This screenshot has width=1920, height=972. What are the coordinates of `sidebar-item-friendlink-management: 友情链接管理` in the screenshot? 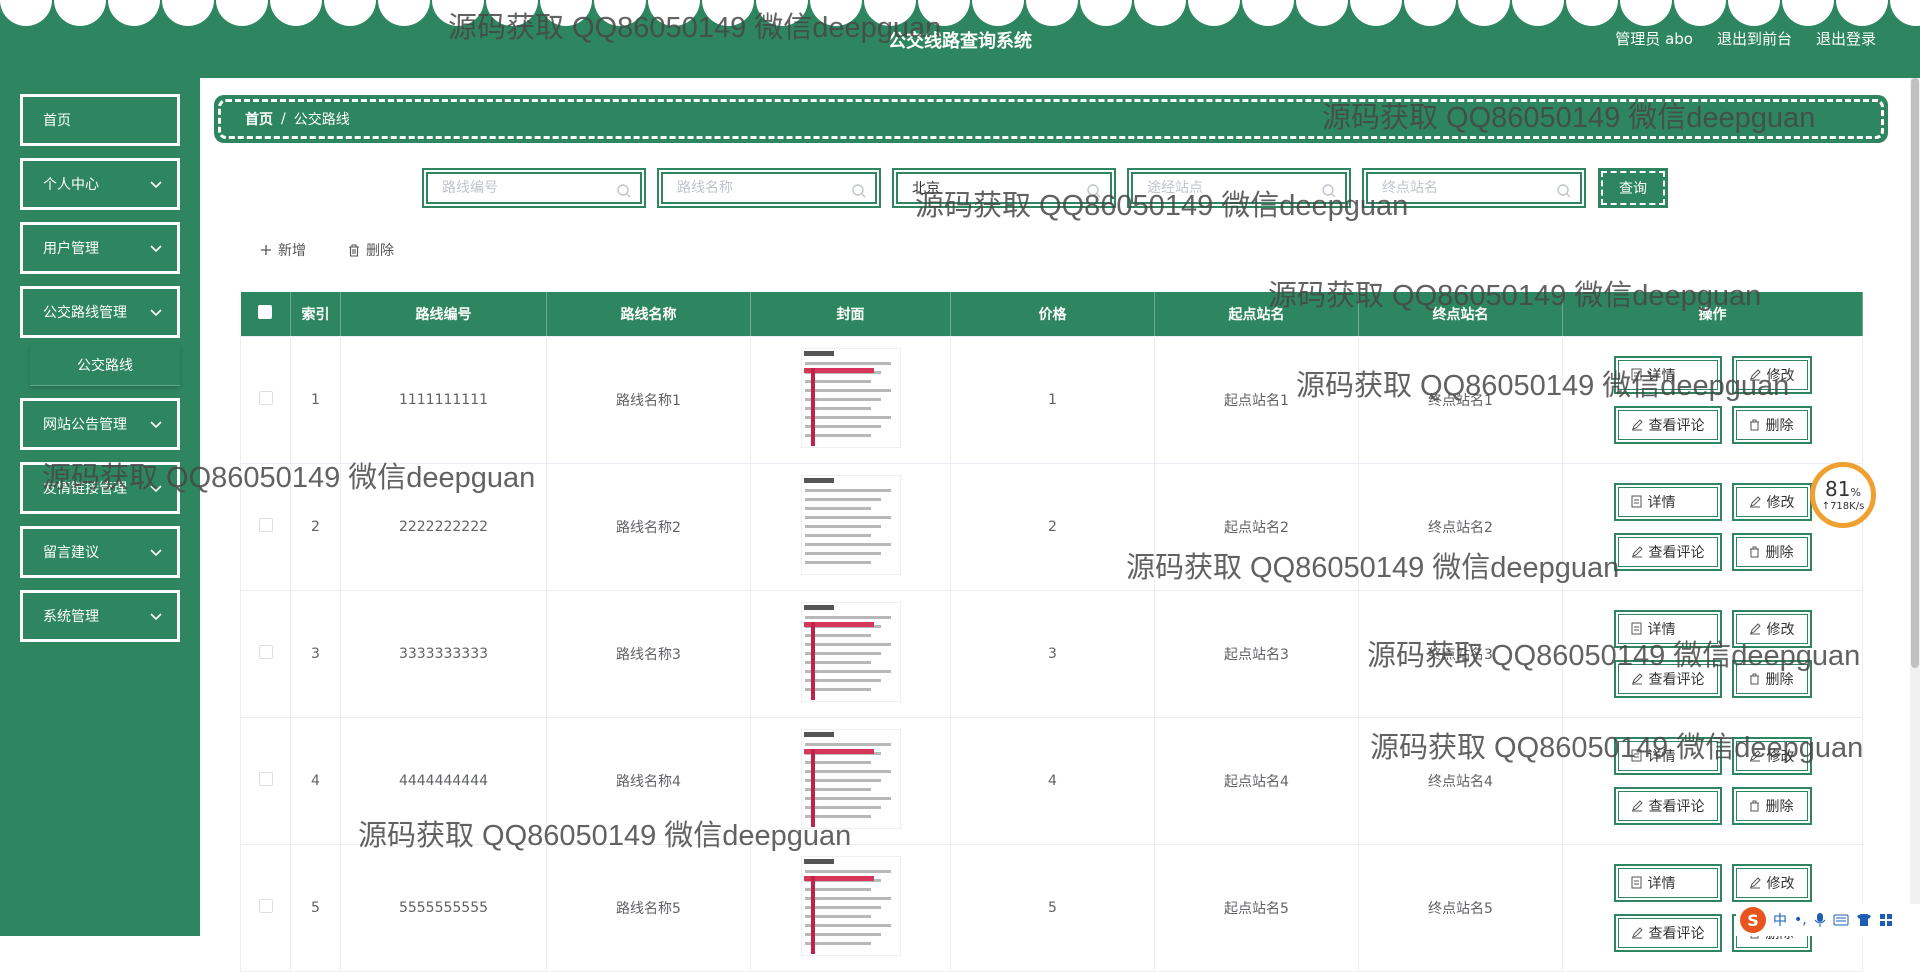 It's located at (100, 488).